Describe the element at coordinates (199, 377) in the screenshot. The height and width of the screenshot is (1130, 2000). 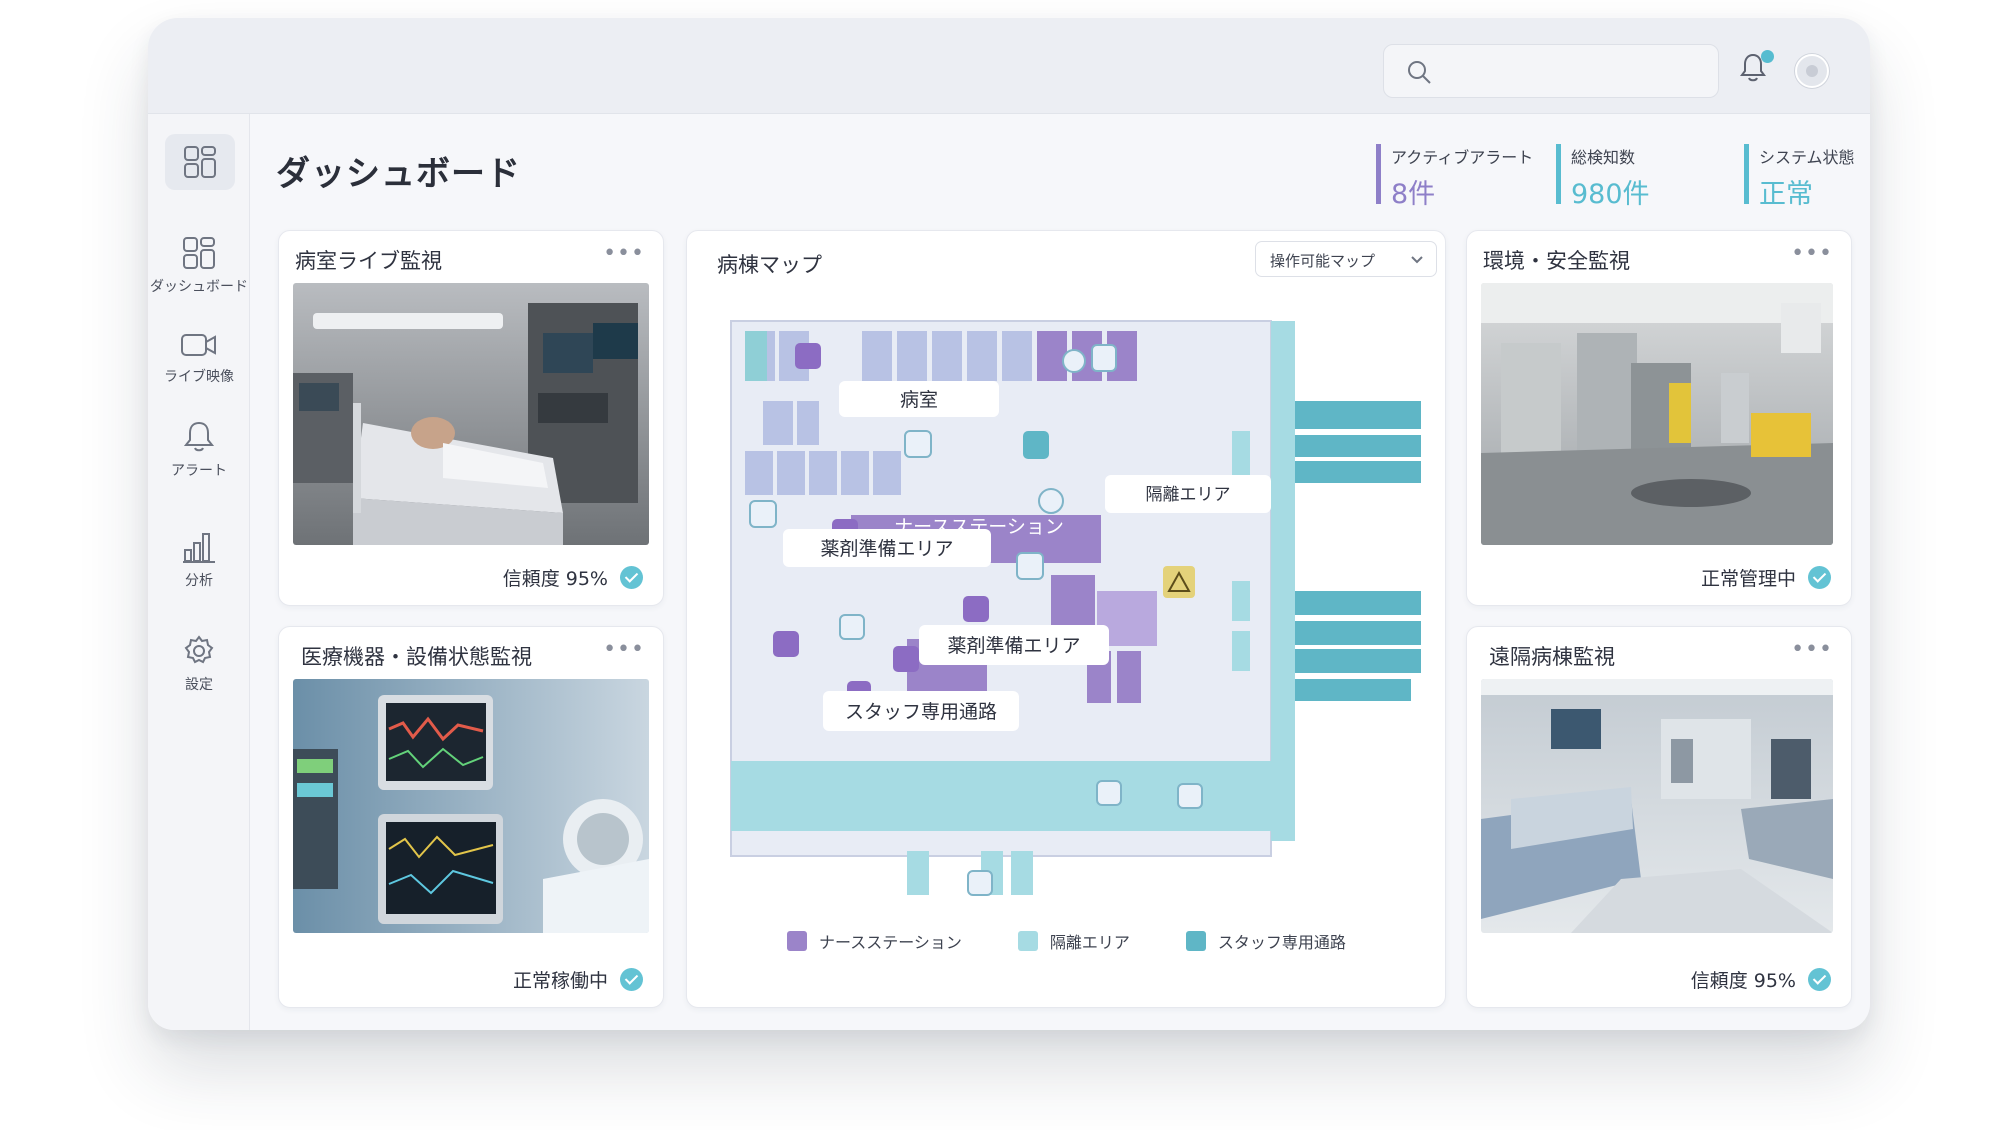
I see `sidebar-item-label: ライブ映像` at that location.